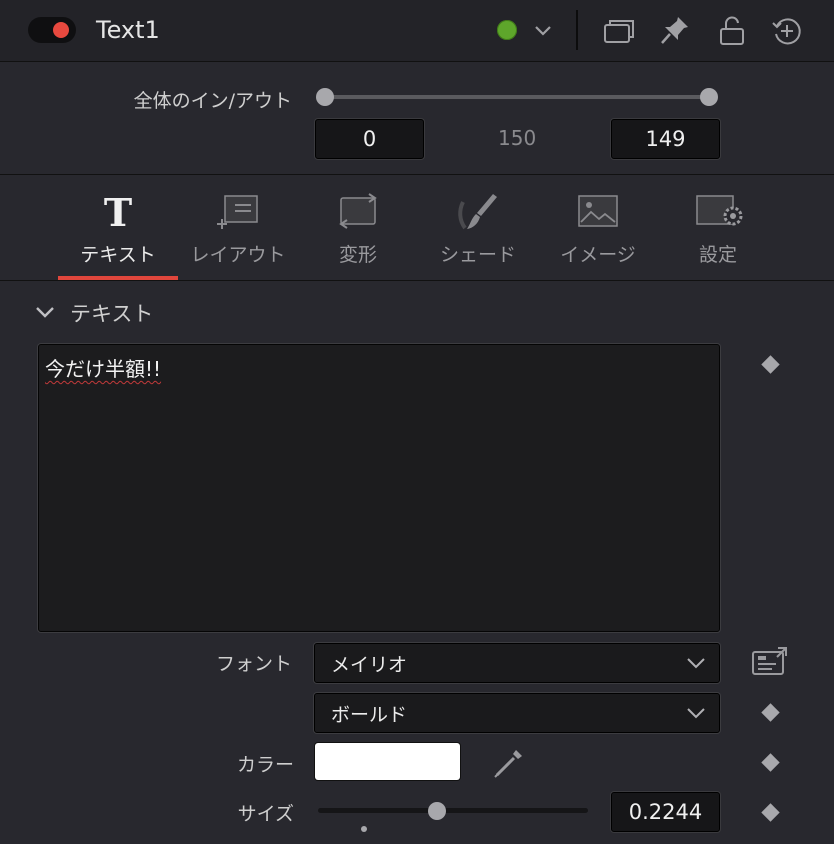  Describe the element at coordinates (325, 97) in the screenshot. I see `in-point-handle` at that location.